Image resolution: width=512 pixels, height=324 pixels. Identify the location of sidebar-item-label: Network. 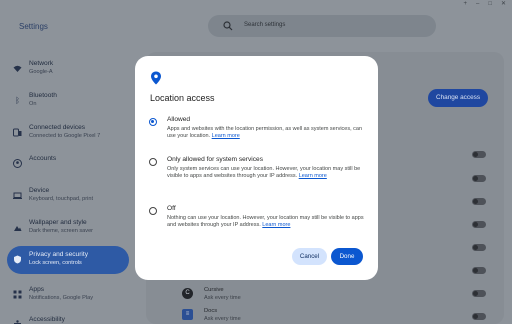
(41, 63).